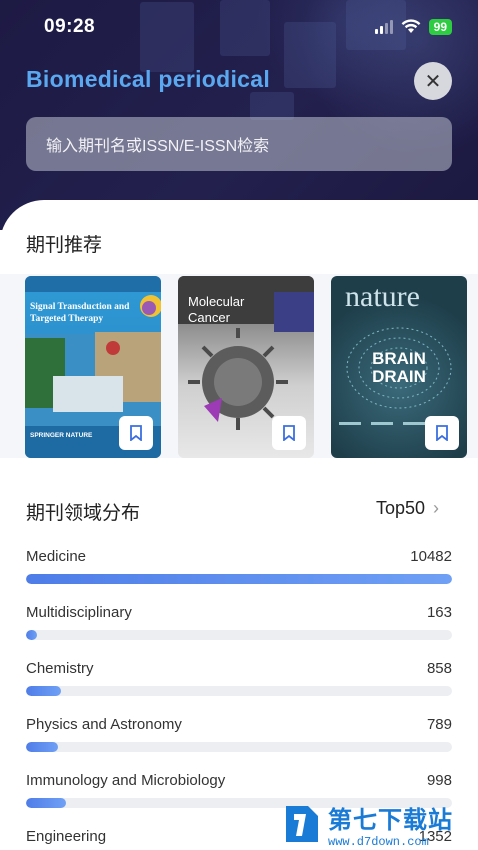 Image resolution: width=478 pixels, height=850 pixels. Describe the element at coordinates (440, 27) in the screenshot. I see `battery-icon: 99` at that location.